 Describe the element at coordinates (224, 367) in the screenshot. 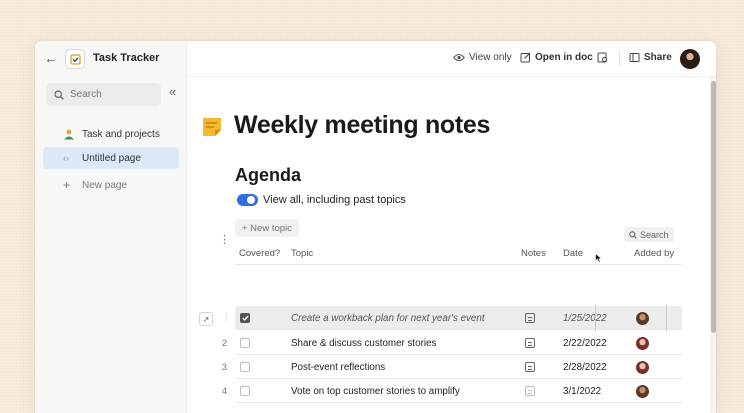

I see `row-number: 3` at that location.